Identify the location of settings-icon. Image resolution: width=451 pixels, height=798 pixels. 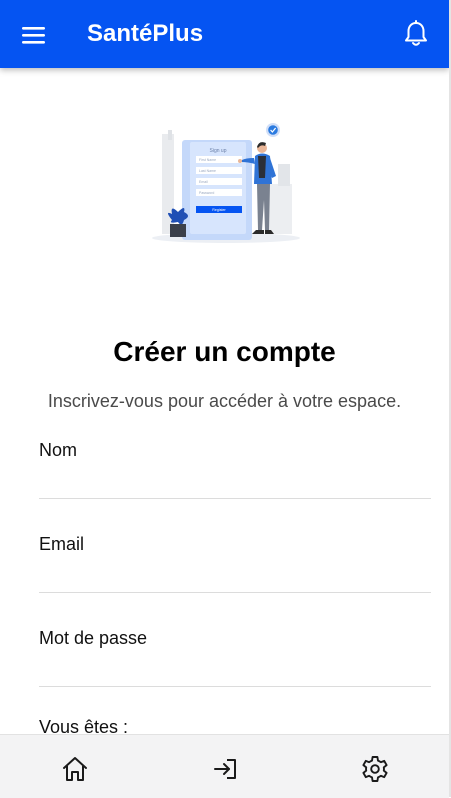
(375, 769).